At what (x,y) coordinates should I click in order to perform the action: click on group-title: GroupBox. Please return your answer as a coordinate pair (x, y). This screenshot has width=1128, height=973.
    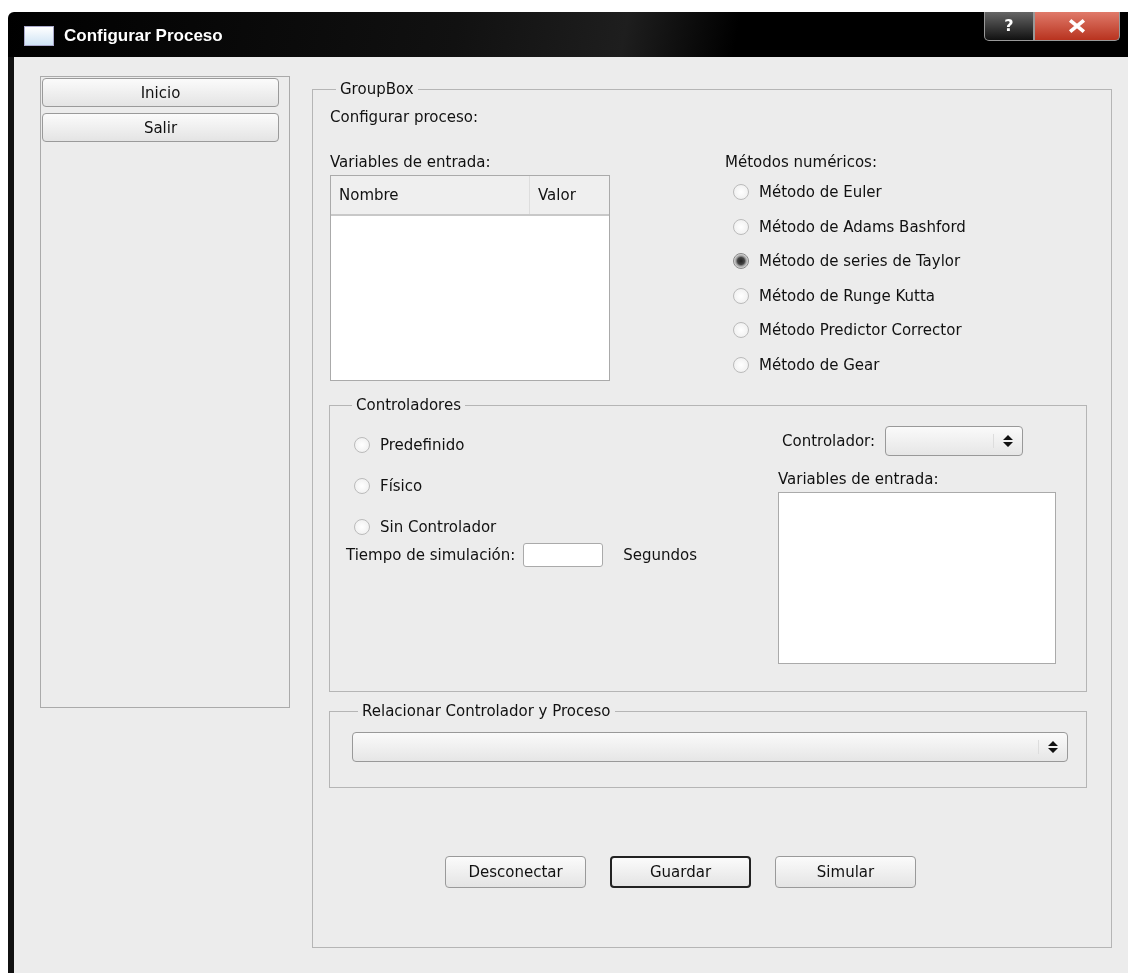
    Looking at the image, I should click on (377, 89).